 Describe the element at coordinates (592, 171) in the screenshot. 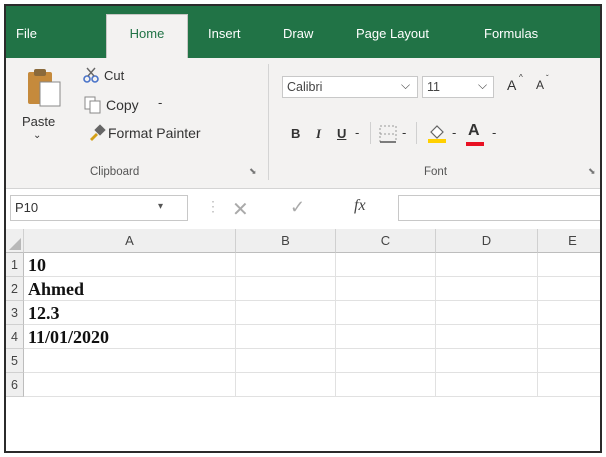

I see `font-launcher-icon: ⬊` at that location.